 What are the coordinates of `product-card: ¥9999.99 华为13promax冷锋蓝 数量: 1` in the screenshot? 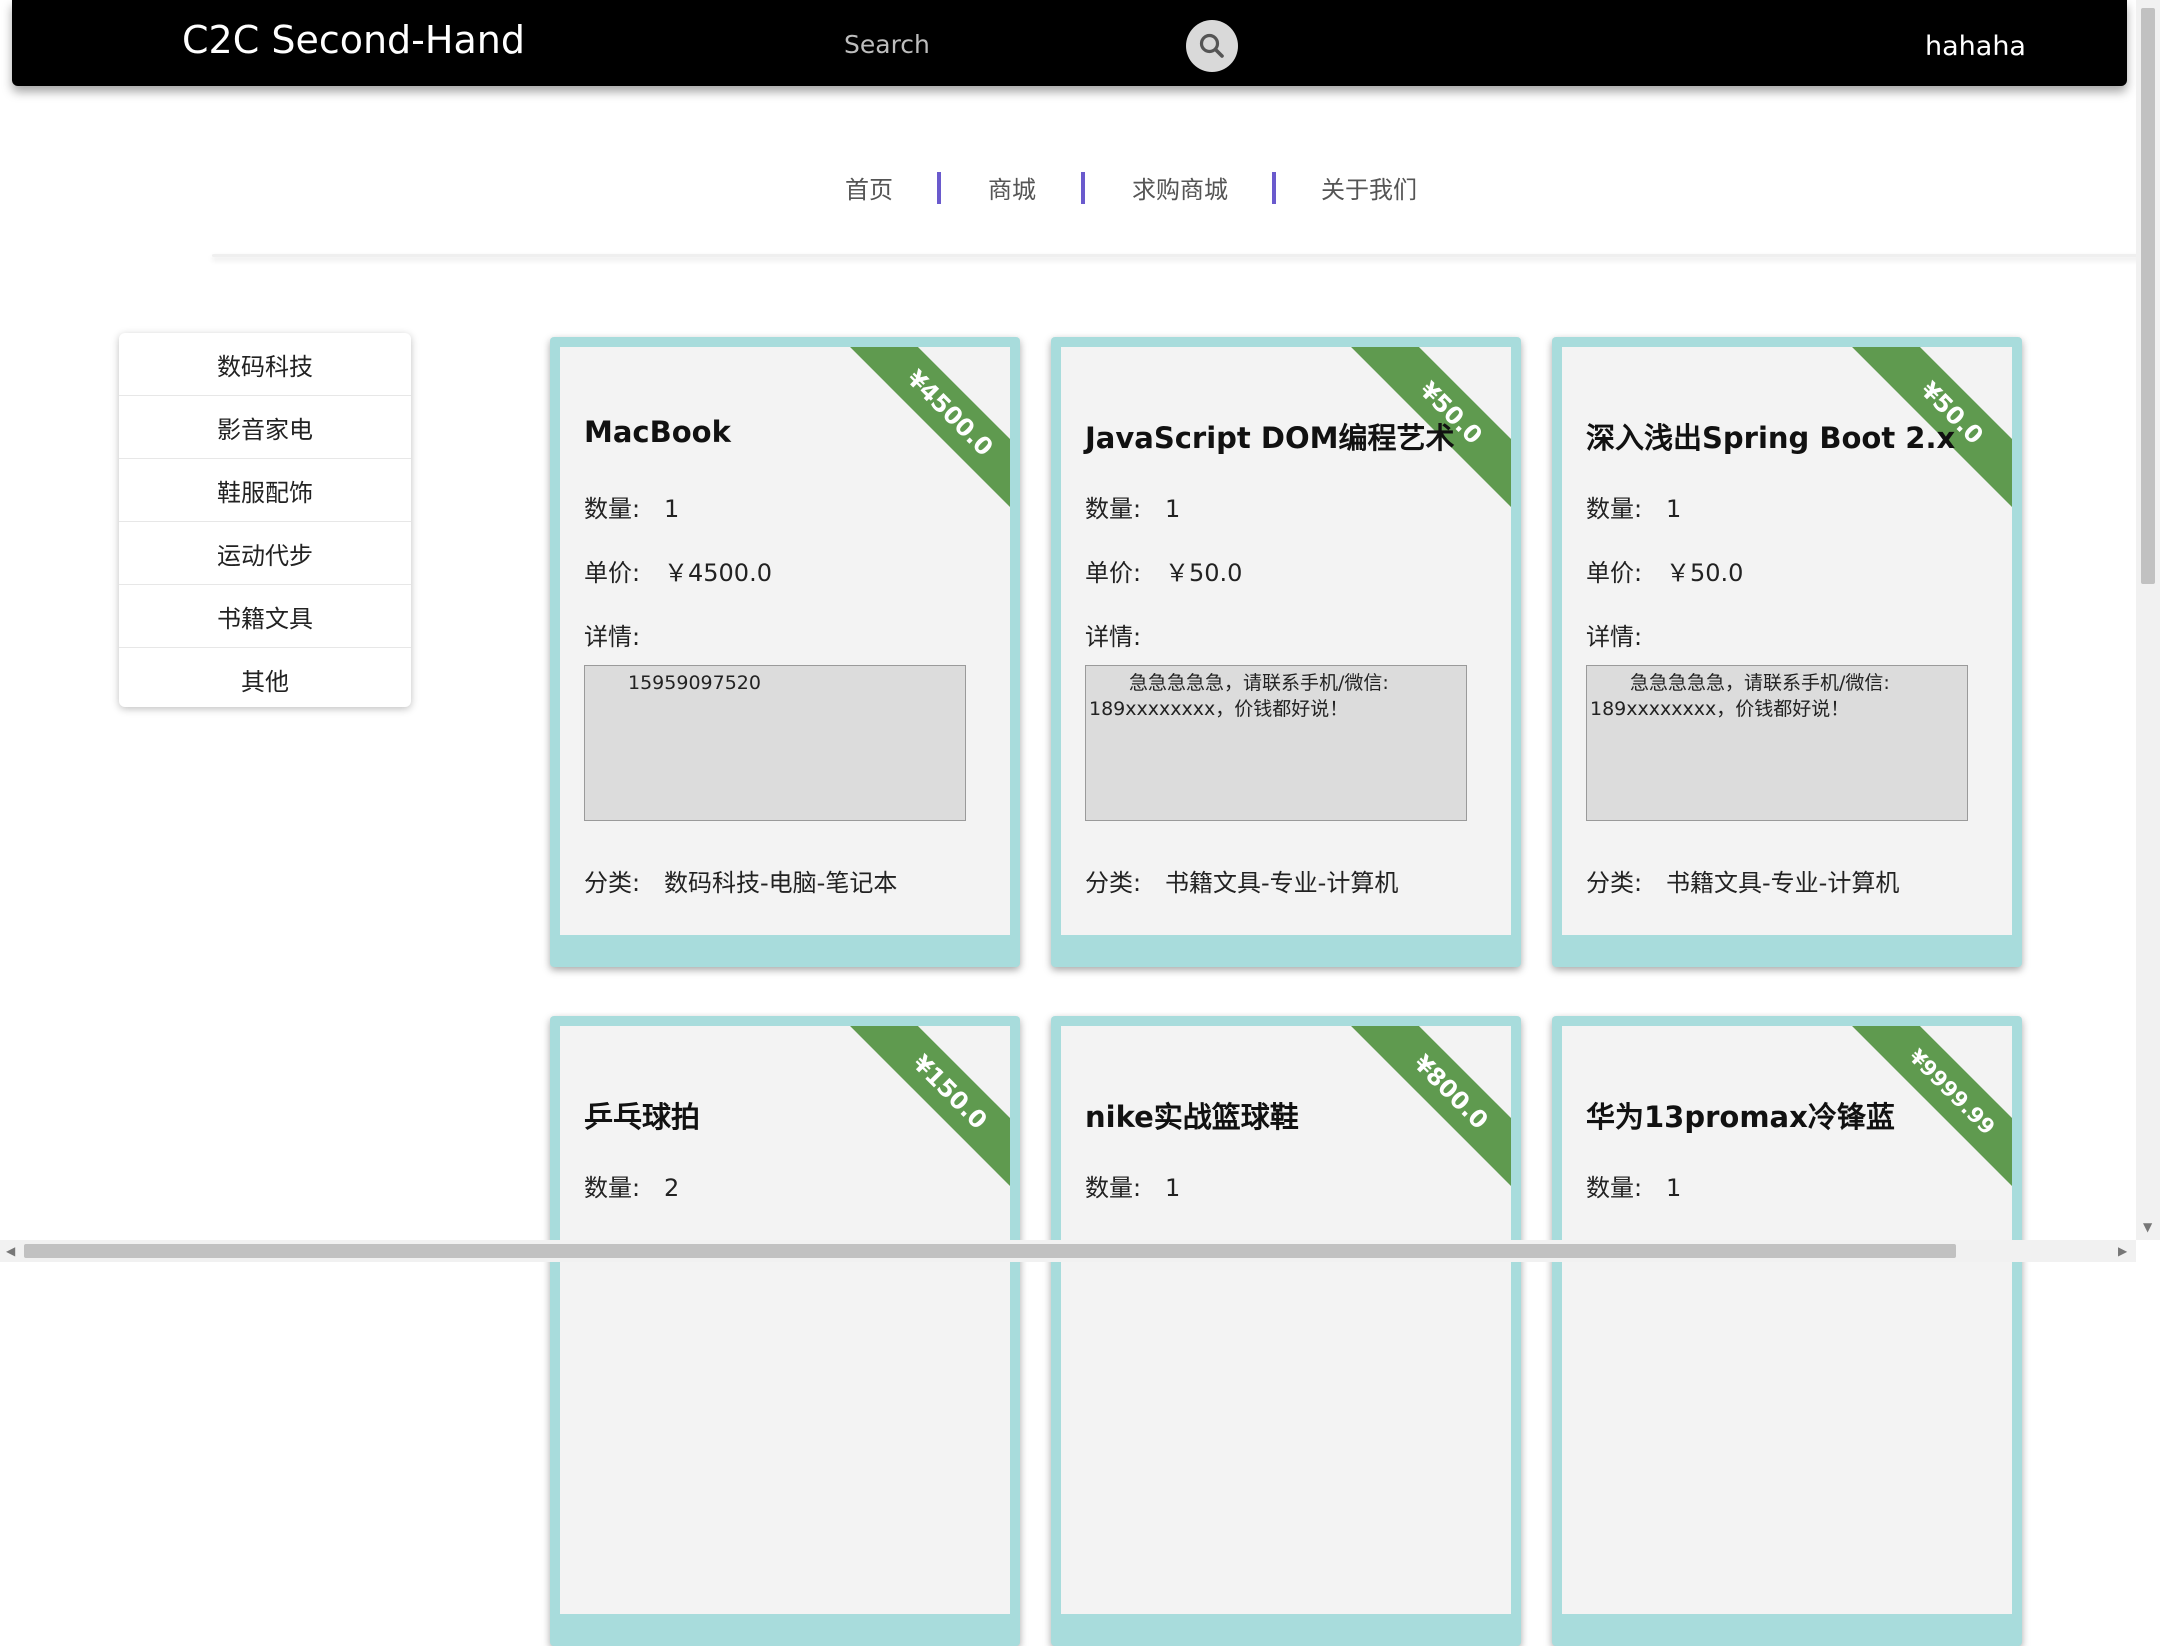 It's located at (1787, 1331).